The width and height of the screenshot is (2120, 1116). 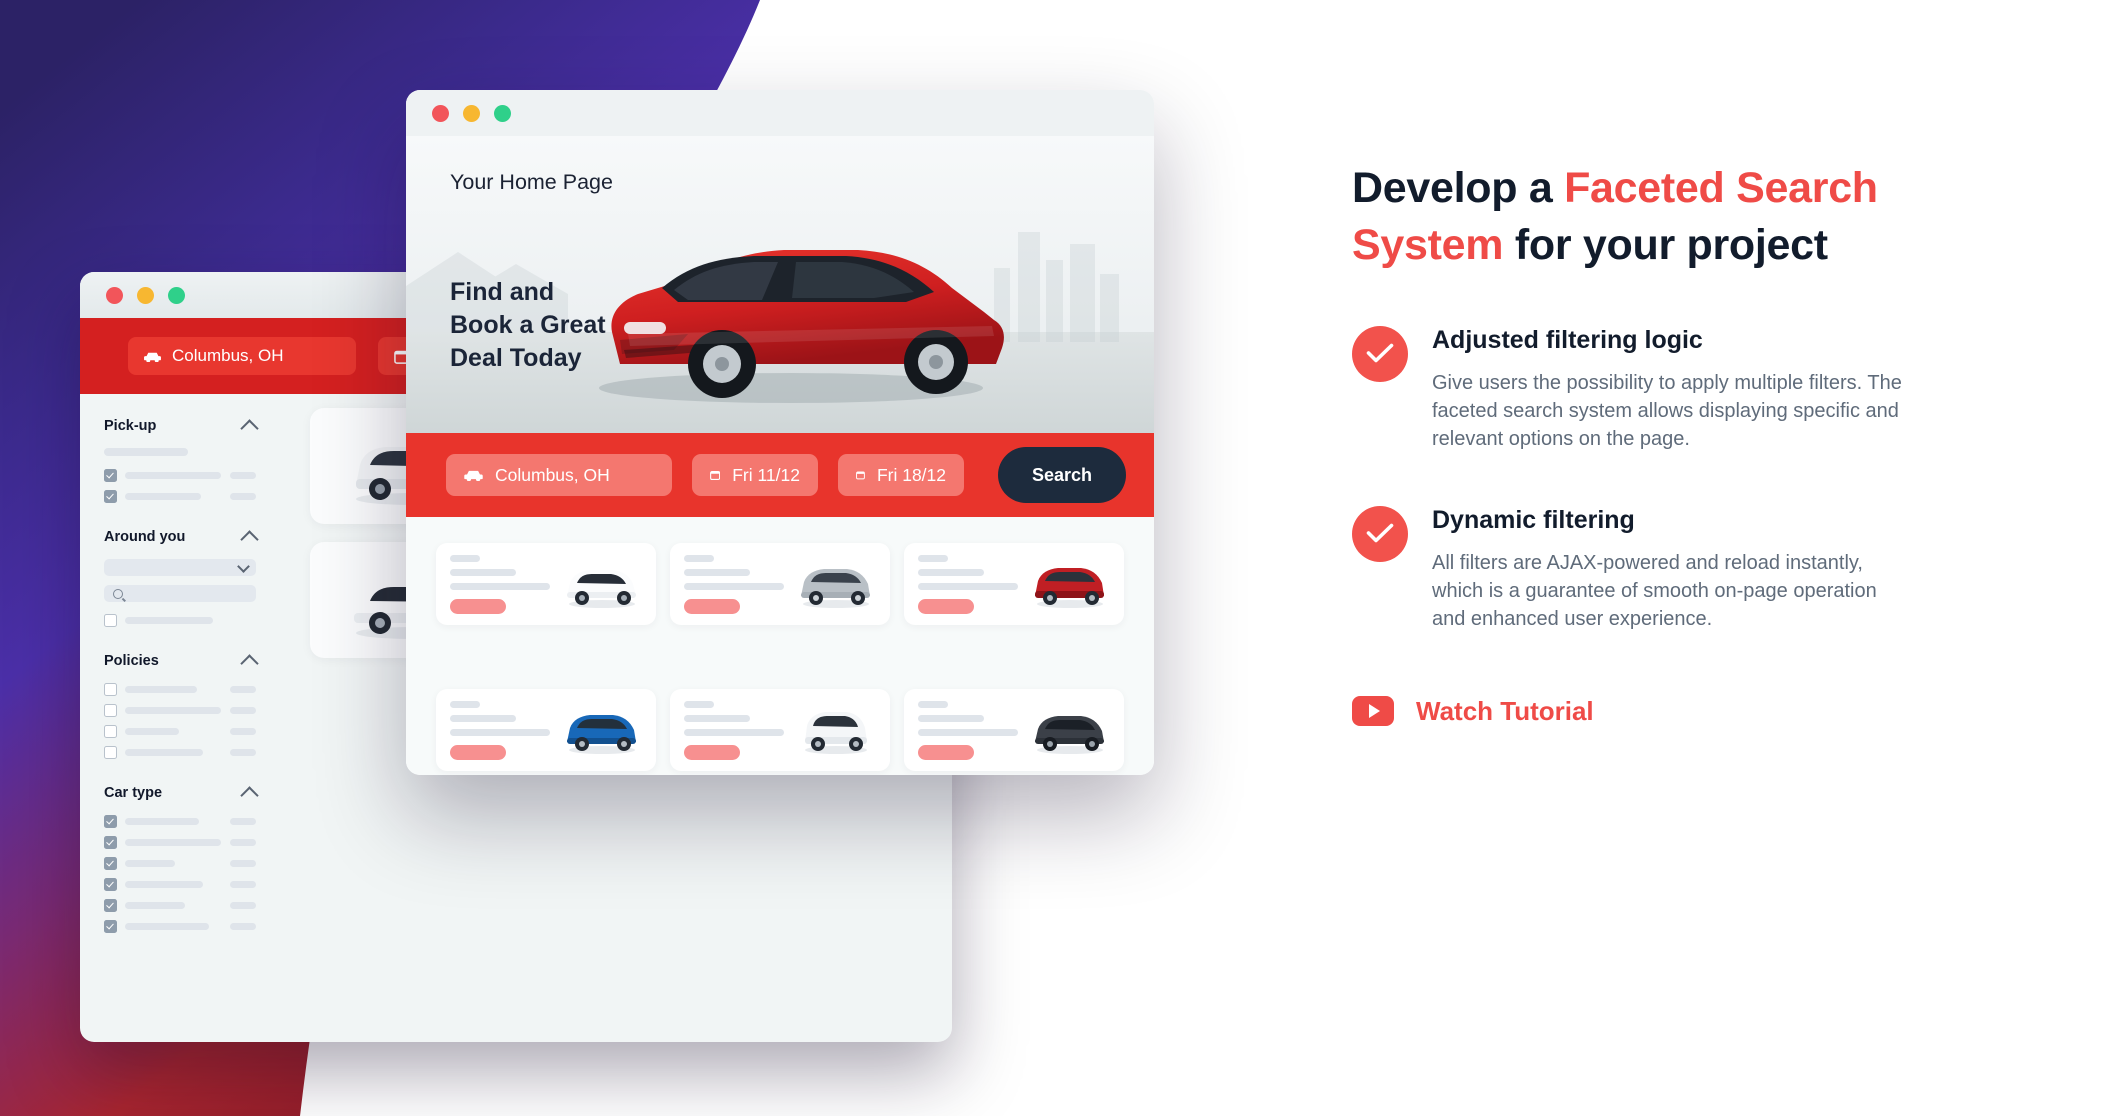 I want to click on date-from-field: Fri 11/12, so click(x=755, y=475).